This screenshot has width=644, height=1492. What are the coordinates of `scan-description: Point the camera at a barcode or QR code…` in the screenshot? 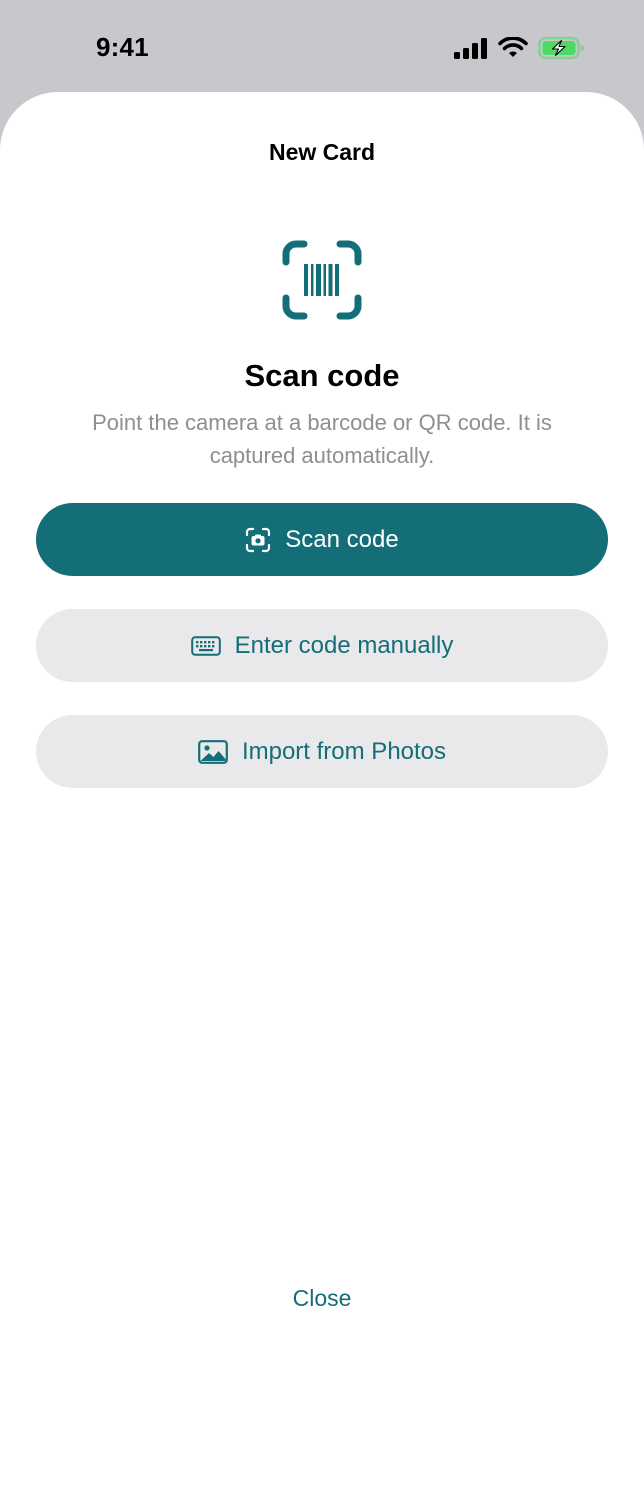 It's located at (322, 439).